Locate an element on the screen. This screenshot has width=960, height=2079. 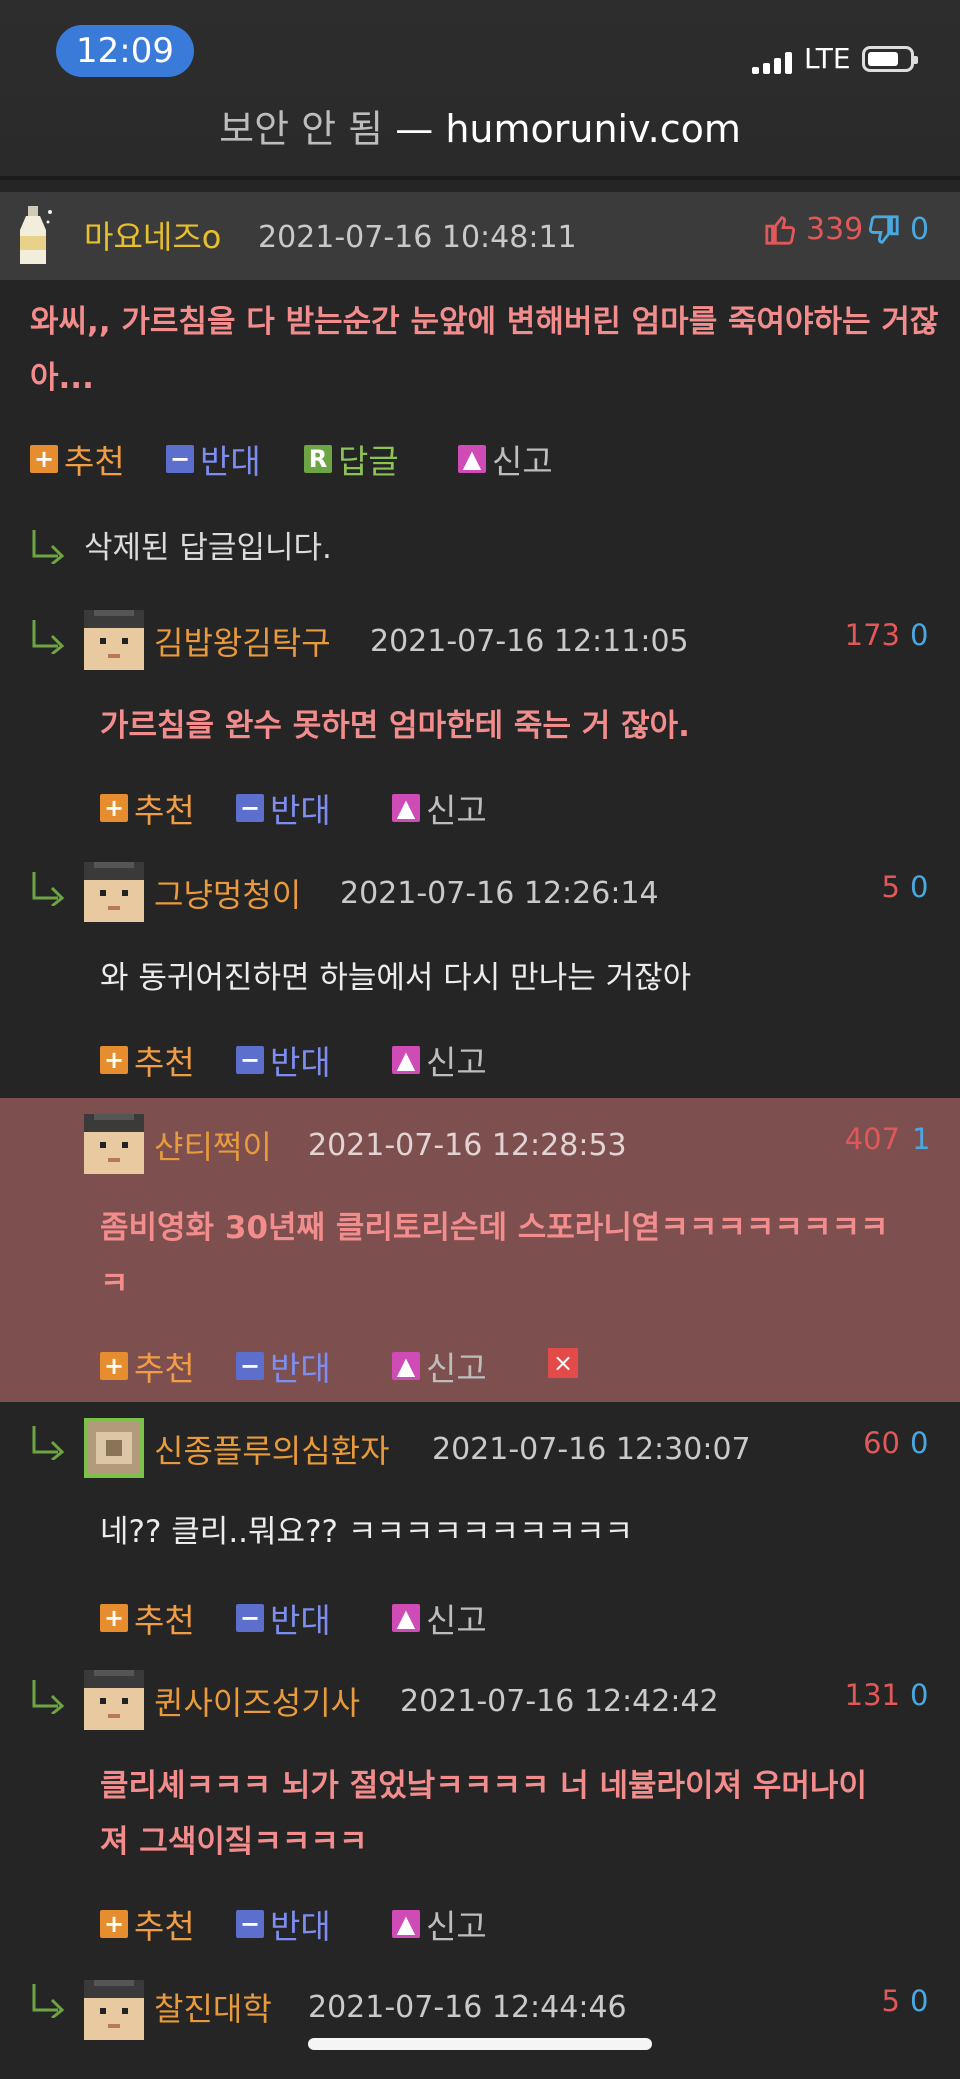
reply-nickname: 찰진대학 is located at coordinates (213, 2007).